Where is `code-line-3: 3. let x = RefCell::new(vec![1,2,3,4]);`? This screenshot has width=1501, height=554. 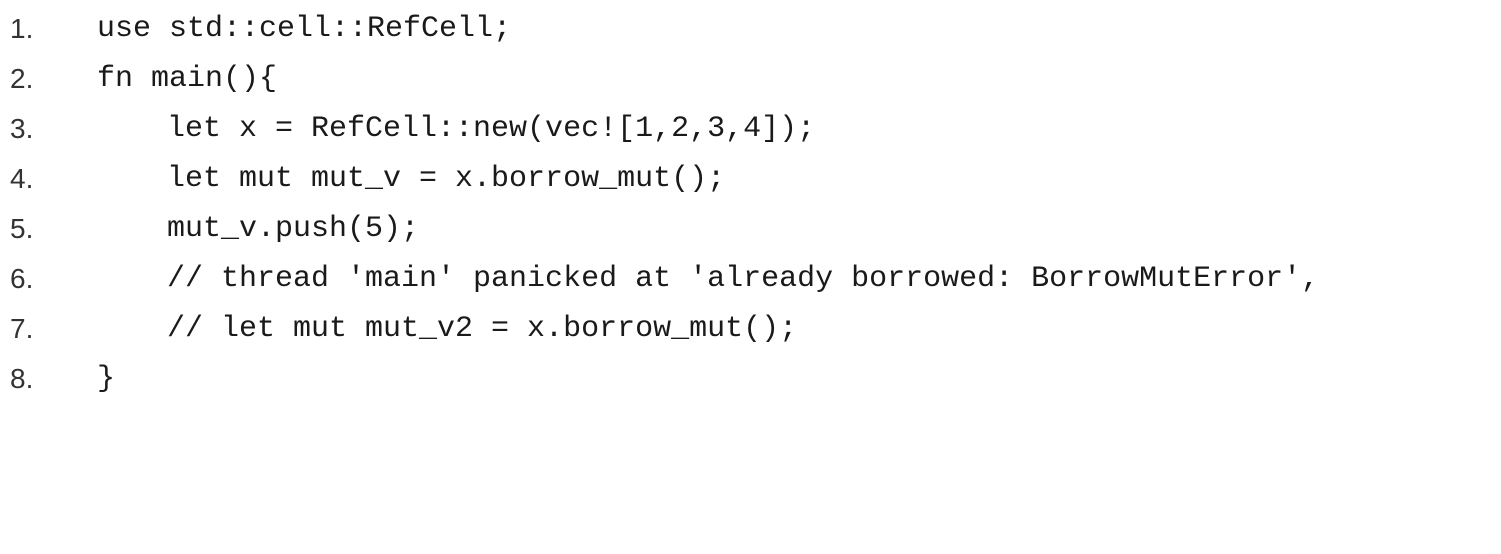
code-line-3: 3. let x = RefCell::new(vec![1,2,3,4]); is located at coordinates (750, 129).